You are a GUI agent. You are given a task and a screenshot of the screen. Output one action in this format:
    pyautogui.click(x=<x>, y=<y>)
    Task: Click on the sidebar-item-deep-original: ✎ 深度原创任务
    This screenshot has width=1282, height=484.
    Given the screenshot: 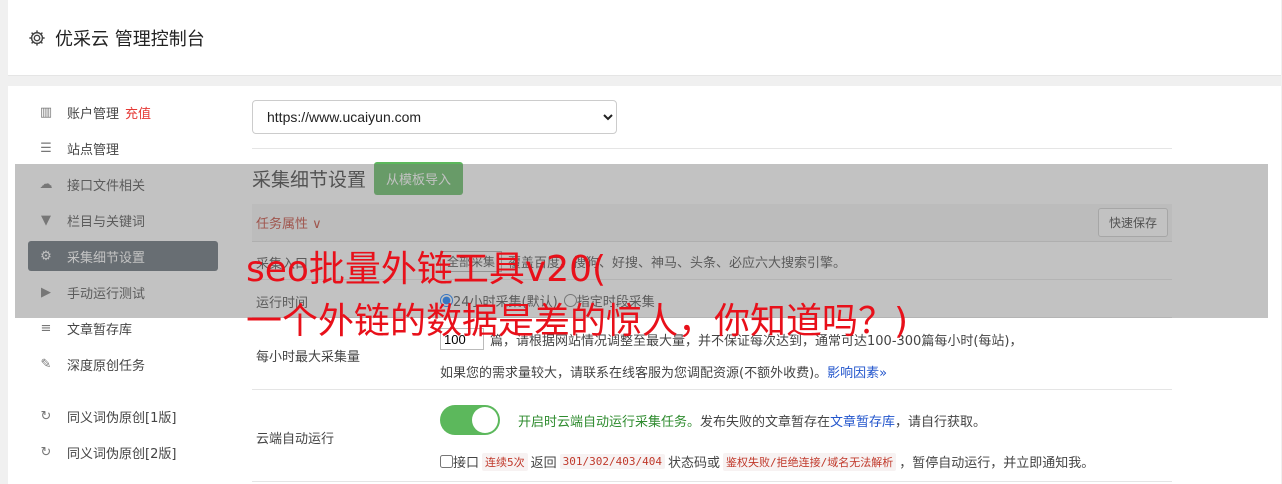 What is the action you would take?
    pyautogui.click(x=123, y=364)
    